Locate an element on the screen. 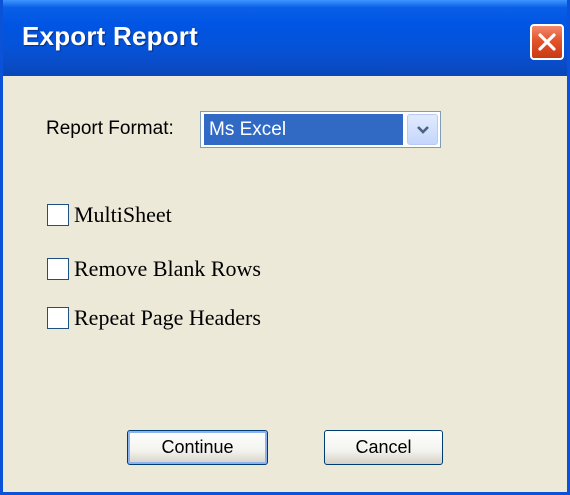 The width and height of the screenshot is (570, 495). close-button is located at coordinates (547, 42).